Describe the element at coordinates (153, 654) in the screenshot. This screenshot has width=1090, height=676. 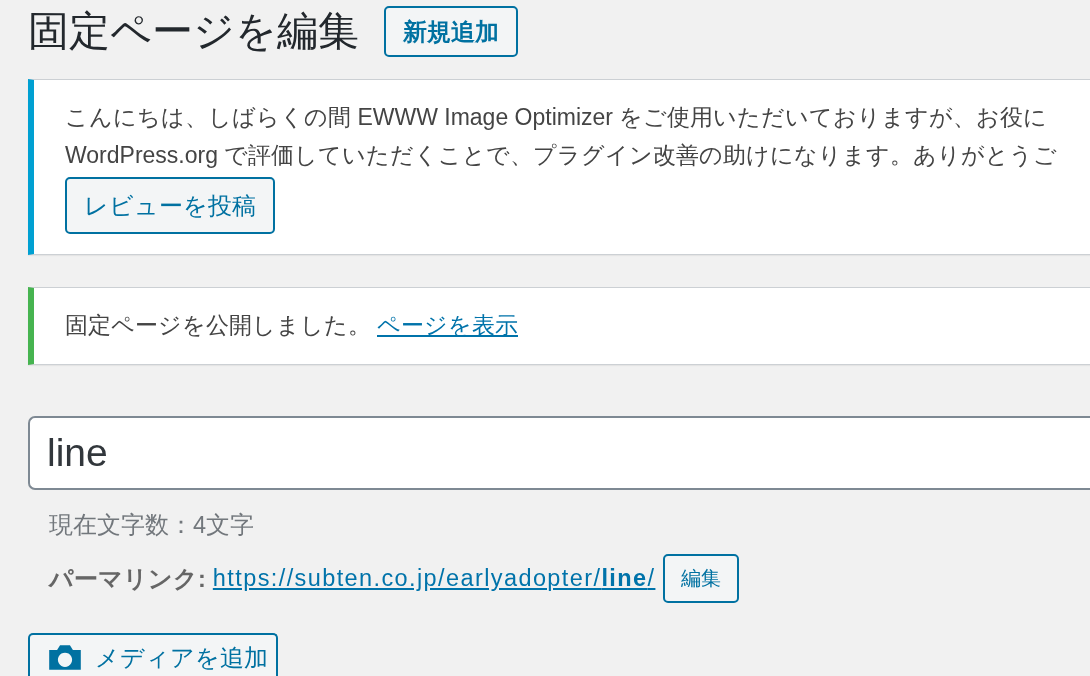
I see `add-media-button: メディアを追加` at that location.